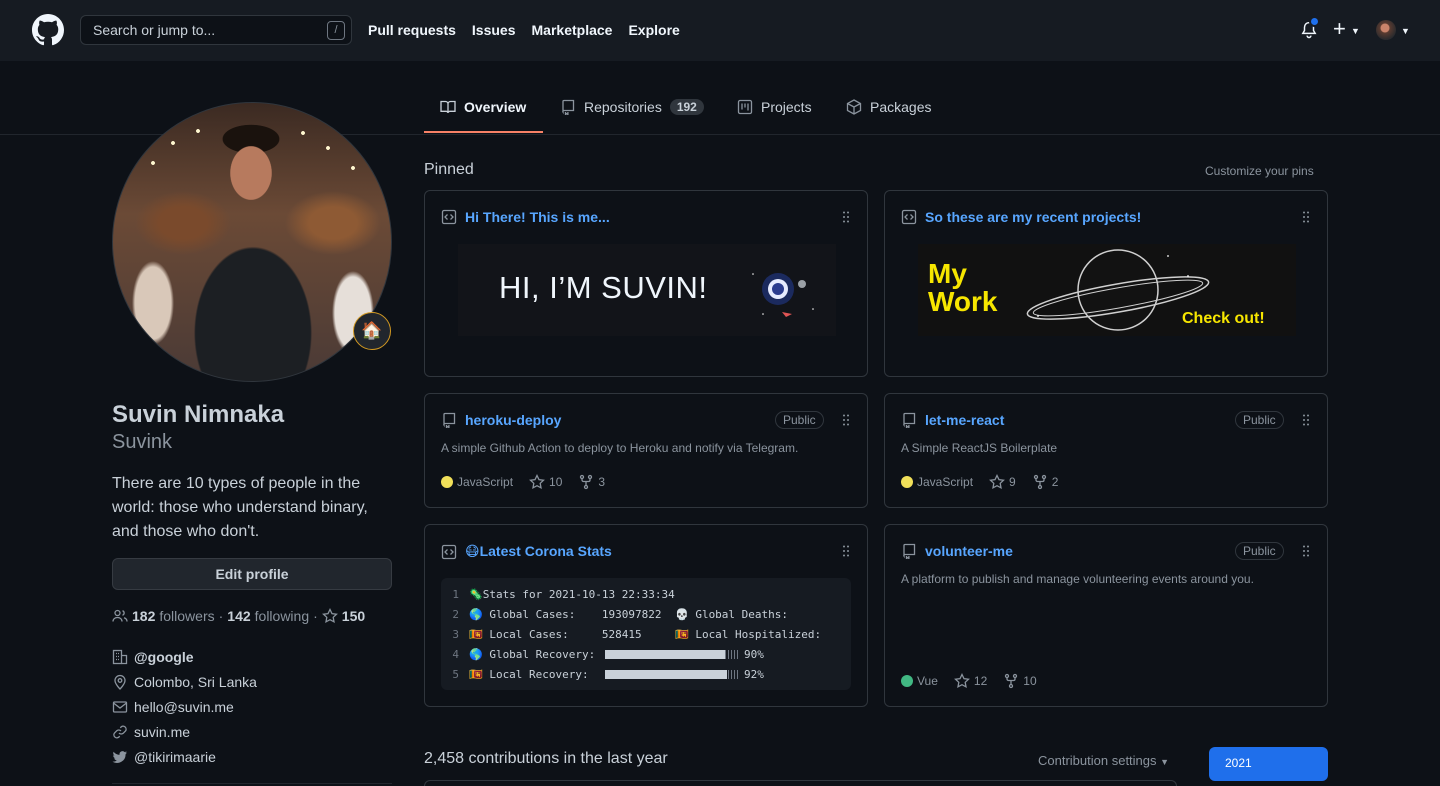 The width and height of the screenshot is (1440, 786). I want to click on line-number: 2, so click(455, 614).